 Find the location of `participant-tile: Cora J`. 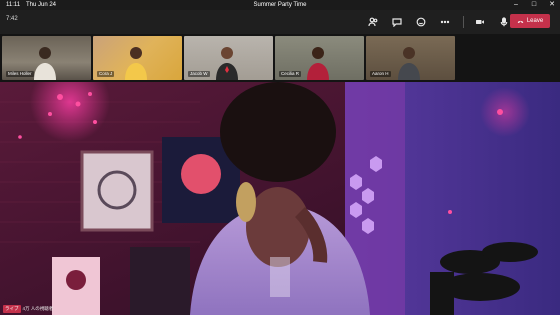

participant-tile: Cora J is located at coordinates (137, 58).